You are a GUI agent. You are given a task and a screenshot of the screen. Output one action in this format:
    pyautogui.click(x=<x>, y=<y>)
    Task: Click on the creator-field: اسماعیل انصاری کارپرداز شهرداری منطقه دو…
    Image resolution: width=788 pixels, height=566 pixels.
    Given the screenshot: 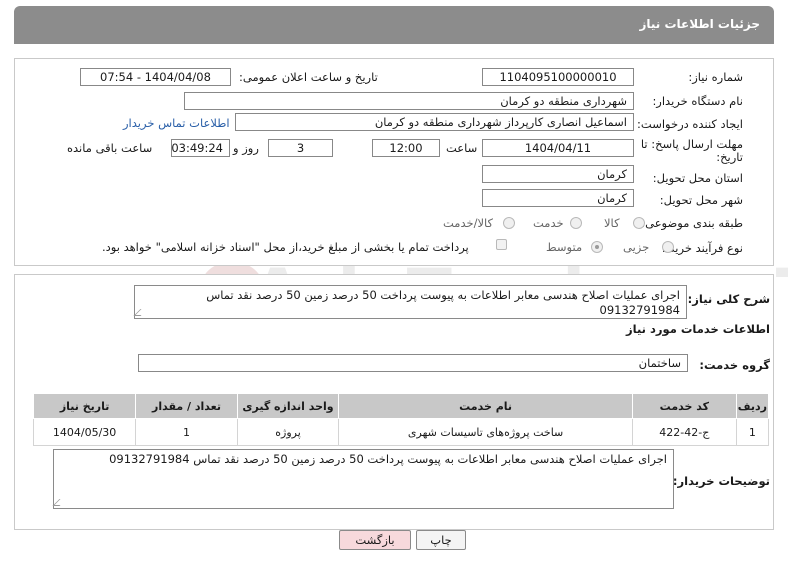 What is the action you would take?
    pyautogui.click(x=434, y=122)
    